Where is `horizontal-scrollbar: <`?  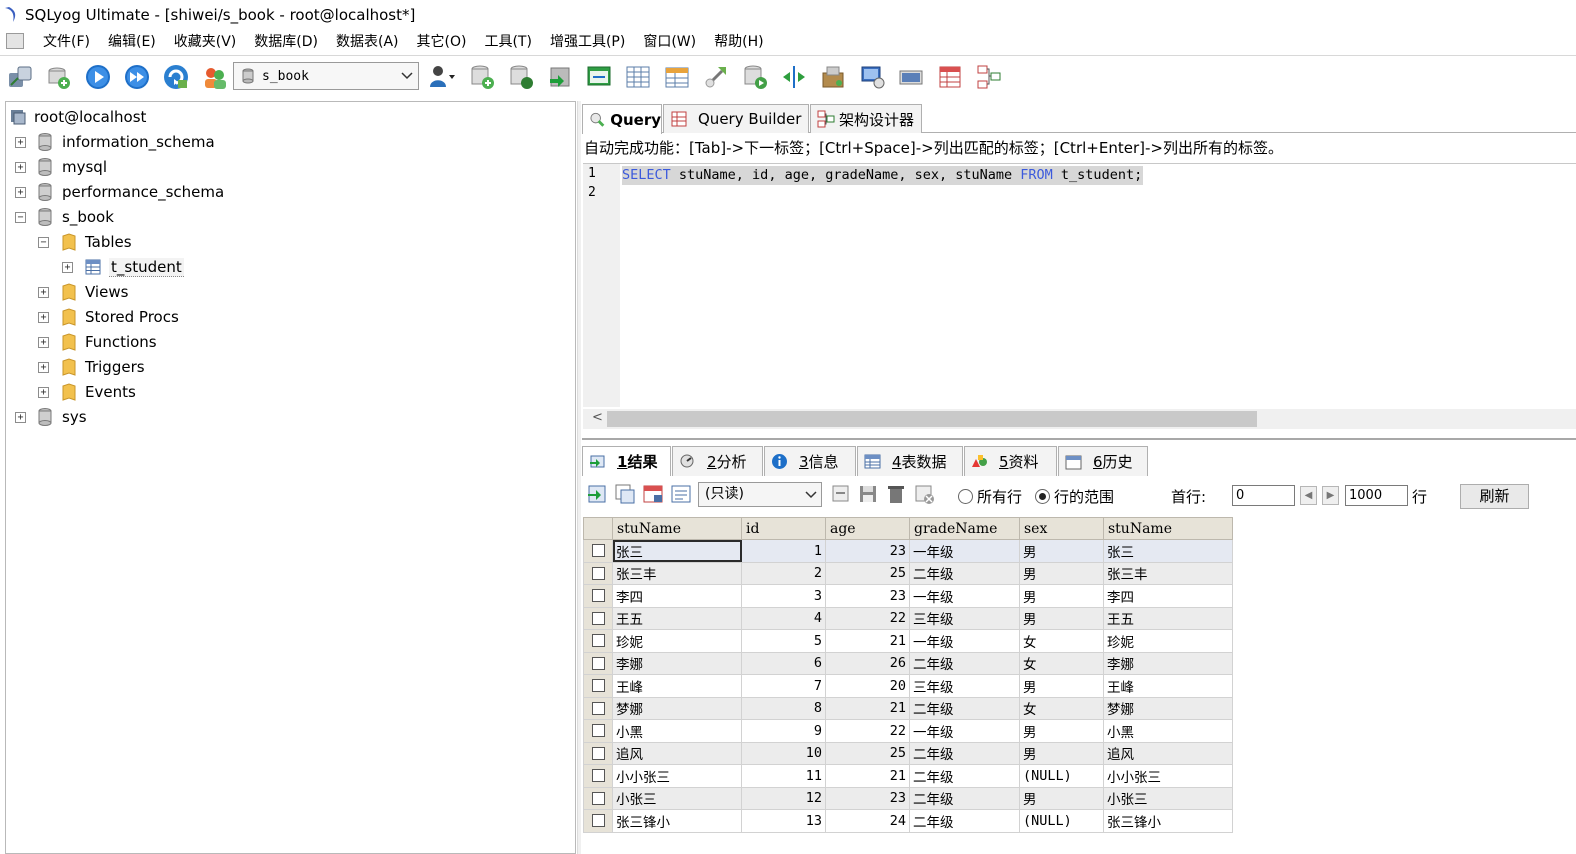
horizontal-scrollbar: < is located at coordinates (1079, 419).